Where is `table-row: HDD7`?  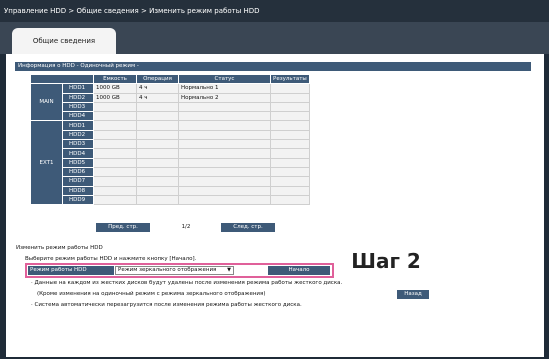 table-row: HDD7 is located at coordinates (170, 181).